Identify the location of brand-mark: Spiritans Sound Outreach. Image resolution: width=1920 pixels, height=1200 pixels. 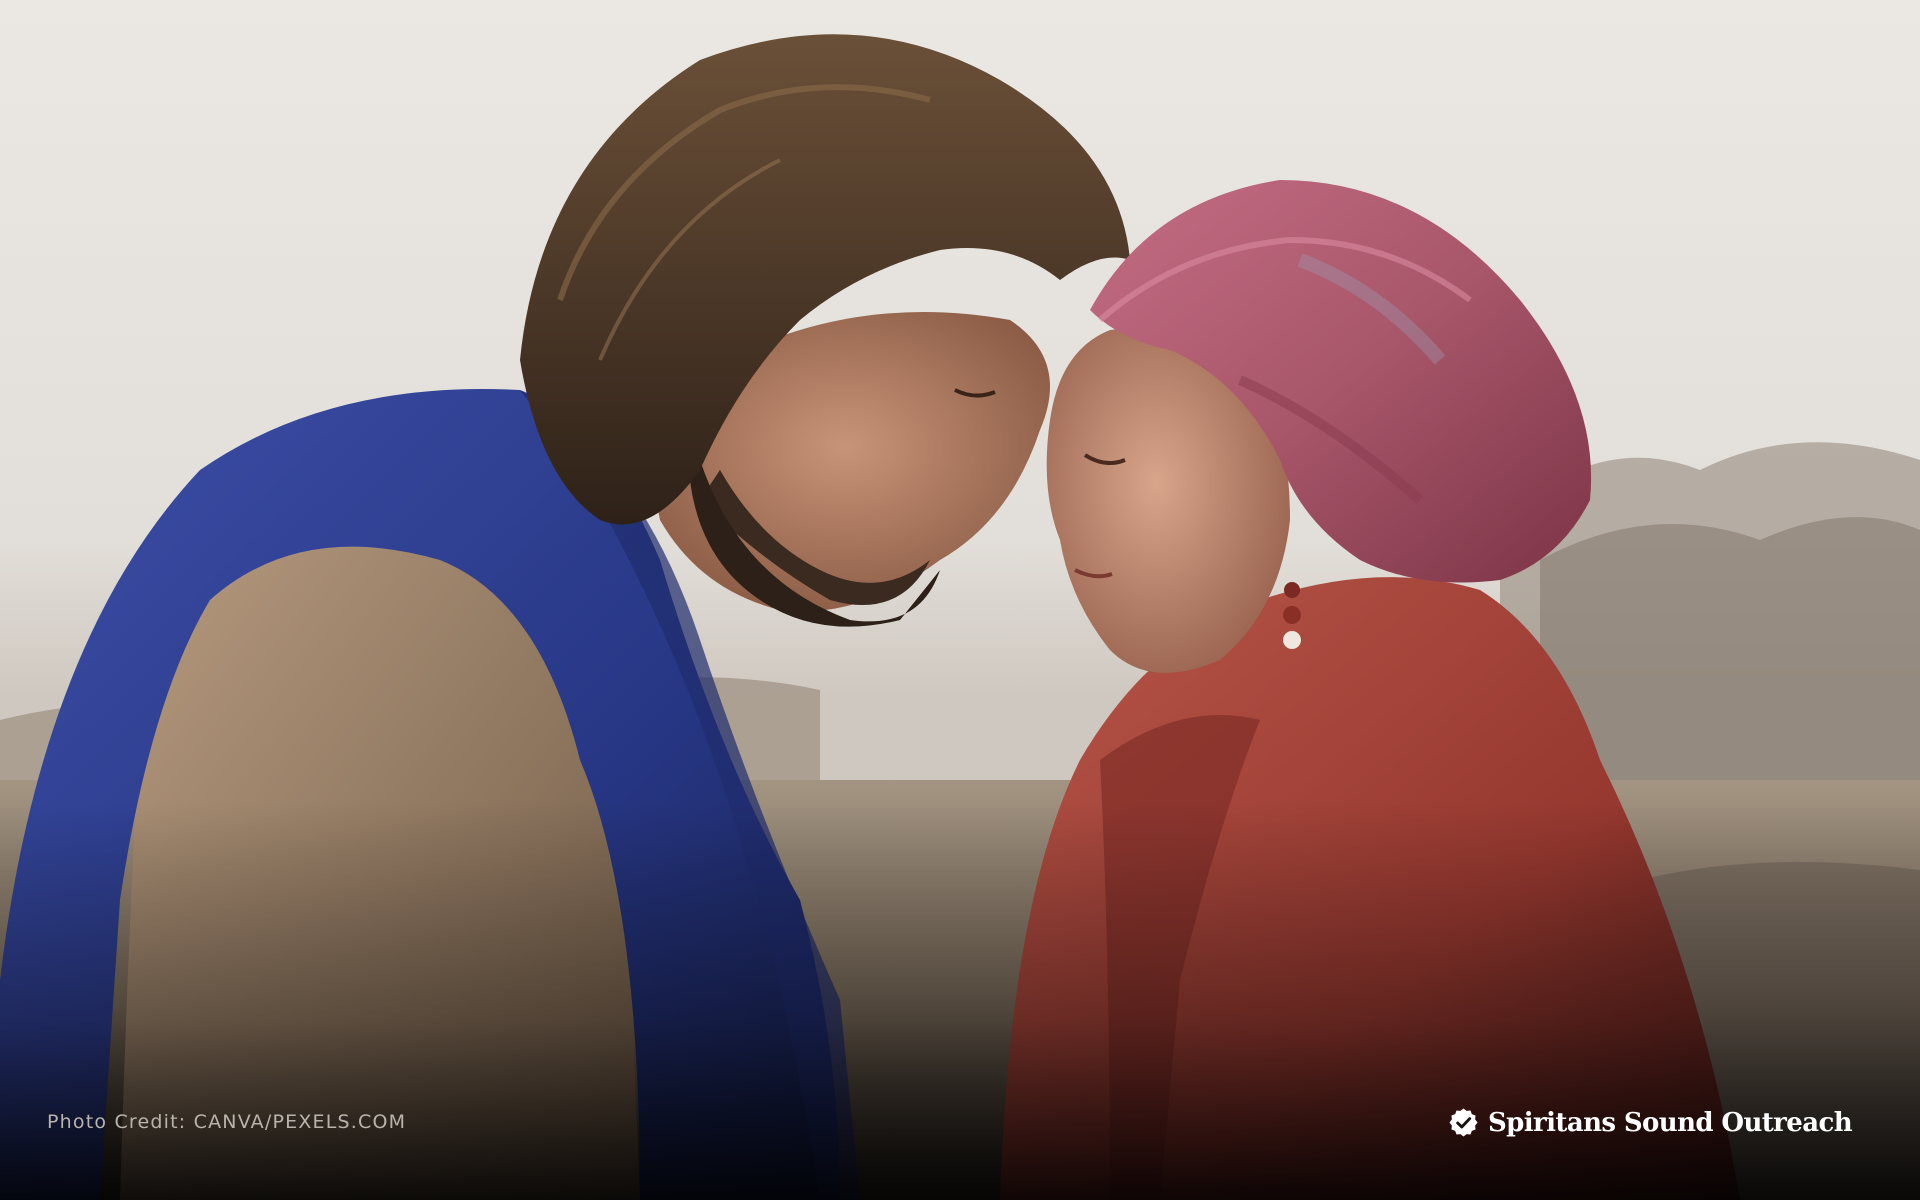
(1650, 1122).